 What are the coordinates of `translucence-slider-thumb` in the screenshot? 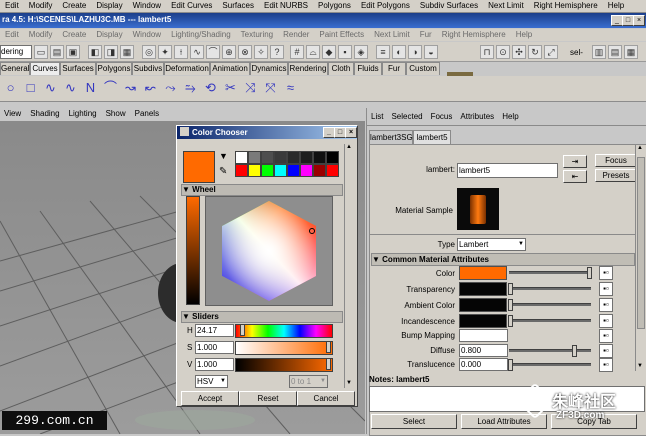 It's located at (510, 365).